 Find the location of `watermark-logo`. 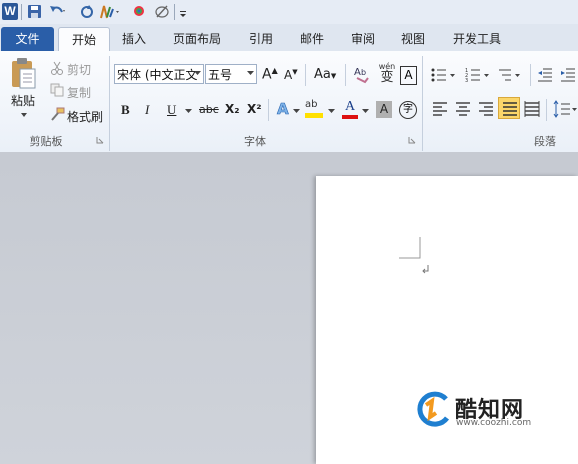

watermark-logo is located at coordinates (434, 409).